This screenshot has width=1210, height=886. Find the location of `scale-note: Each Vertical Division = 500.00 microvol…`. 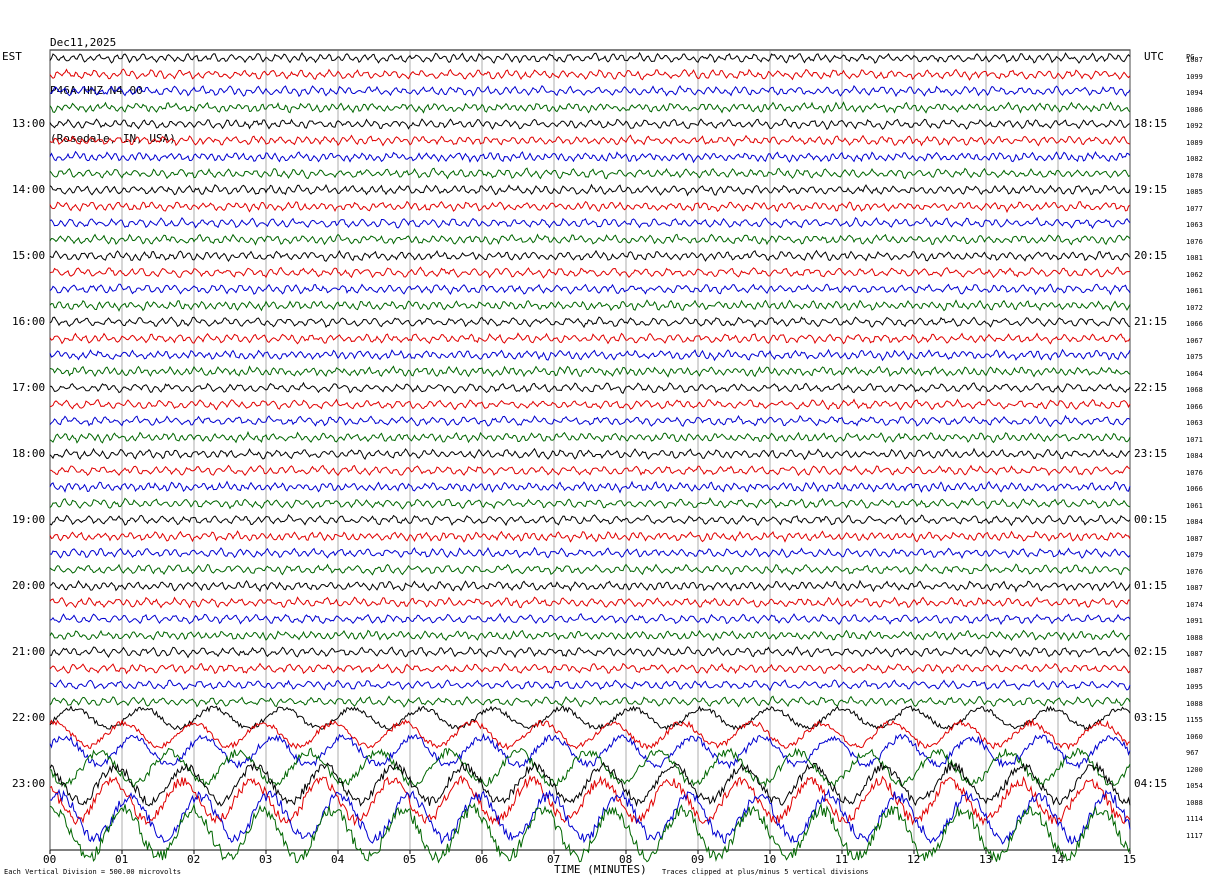

scale-note: Each Vertical Division = 500.00 microvol… is located at coordinates (93, 872).